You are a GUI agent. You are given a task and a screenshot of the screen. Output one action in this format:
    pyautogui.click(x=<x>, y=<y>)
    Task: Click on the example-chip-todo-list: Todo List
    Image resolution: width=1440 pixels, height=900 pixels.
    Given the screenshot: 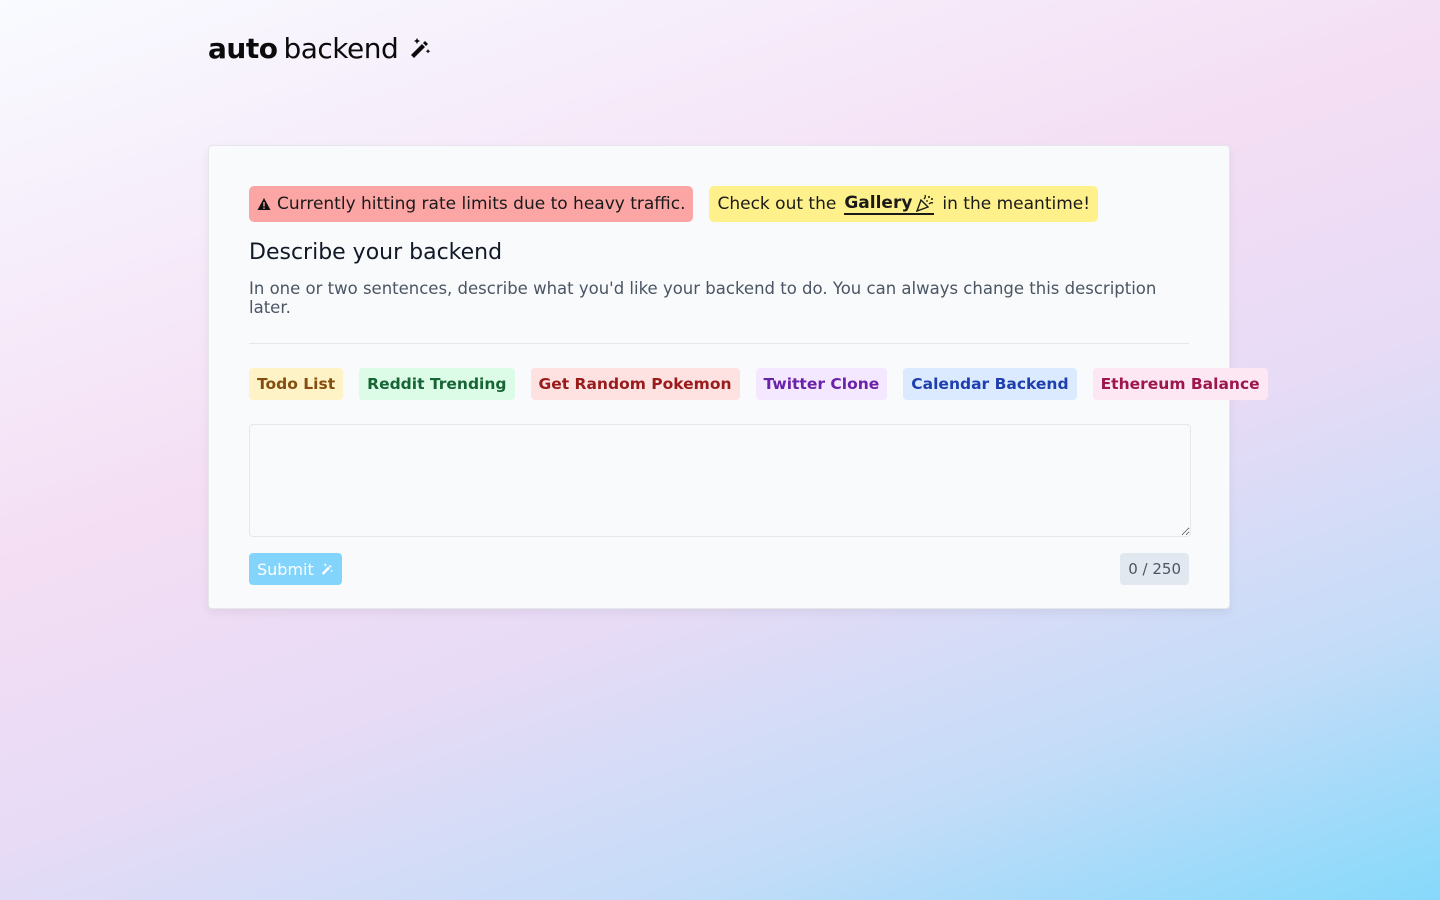 What is the action you would take?
    pyautogui.click(x=296, y=384)
    